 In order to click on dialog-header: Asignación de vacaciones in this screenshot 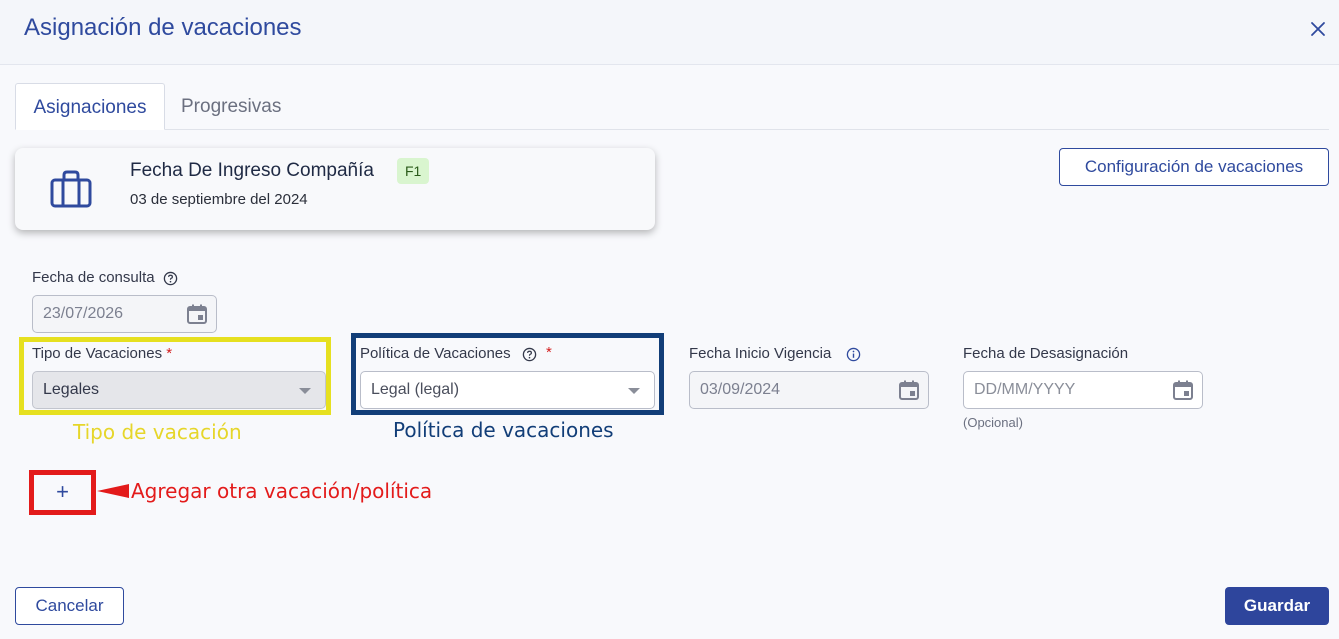, I will do `click(669, 32)`.